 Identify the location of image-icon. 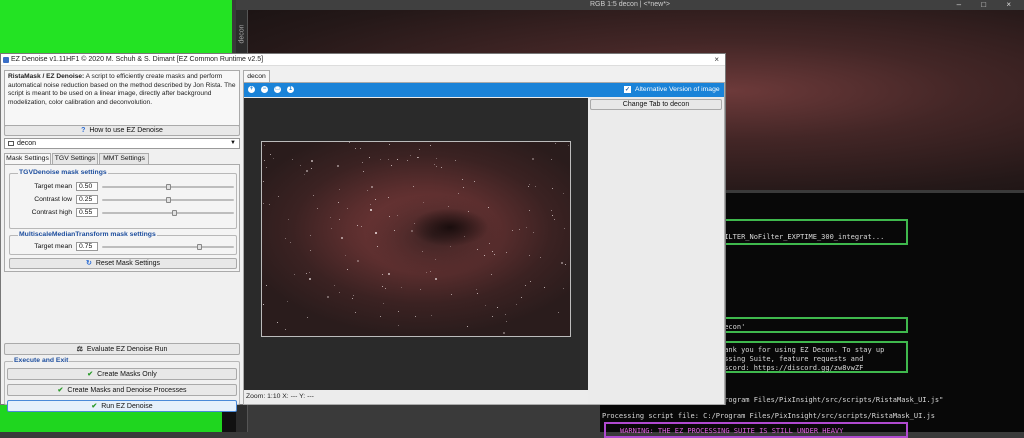
(11, 143).